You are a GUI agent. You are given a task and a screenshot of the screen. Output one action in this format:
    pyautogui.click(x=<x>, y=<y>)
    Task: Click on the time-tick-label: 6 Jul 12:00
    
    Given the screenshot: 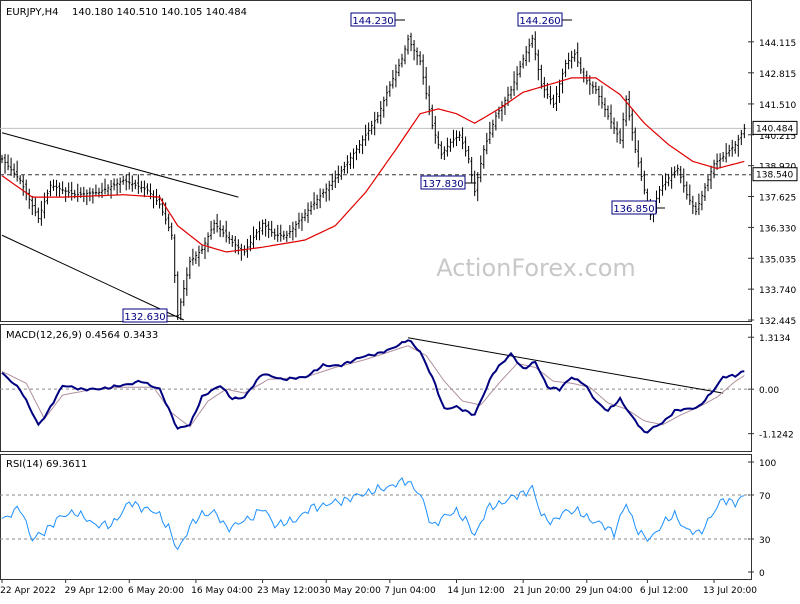 What is the action you would take?
    pyautogui.click(x=664, y=591)
    